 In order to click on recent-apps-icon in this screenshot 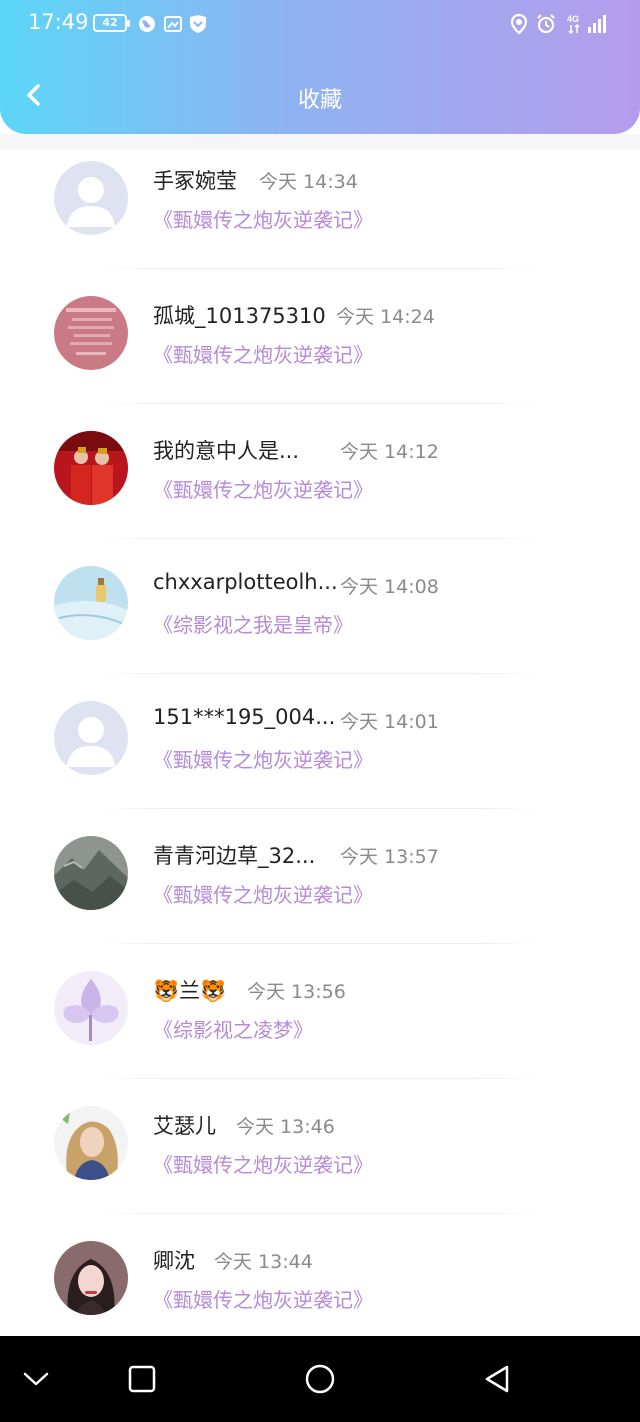, I will do `click(142, 1379)`.